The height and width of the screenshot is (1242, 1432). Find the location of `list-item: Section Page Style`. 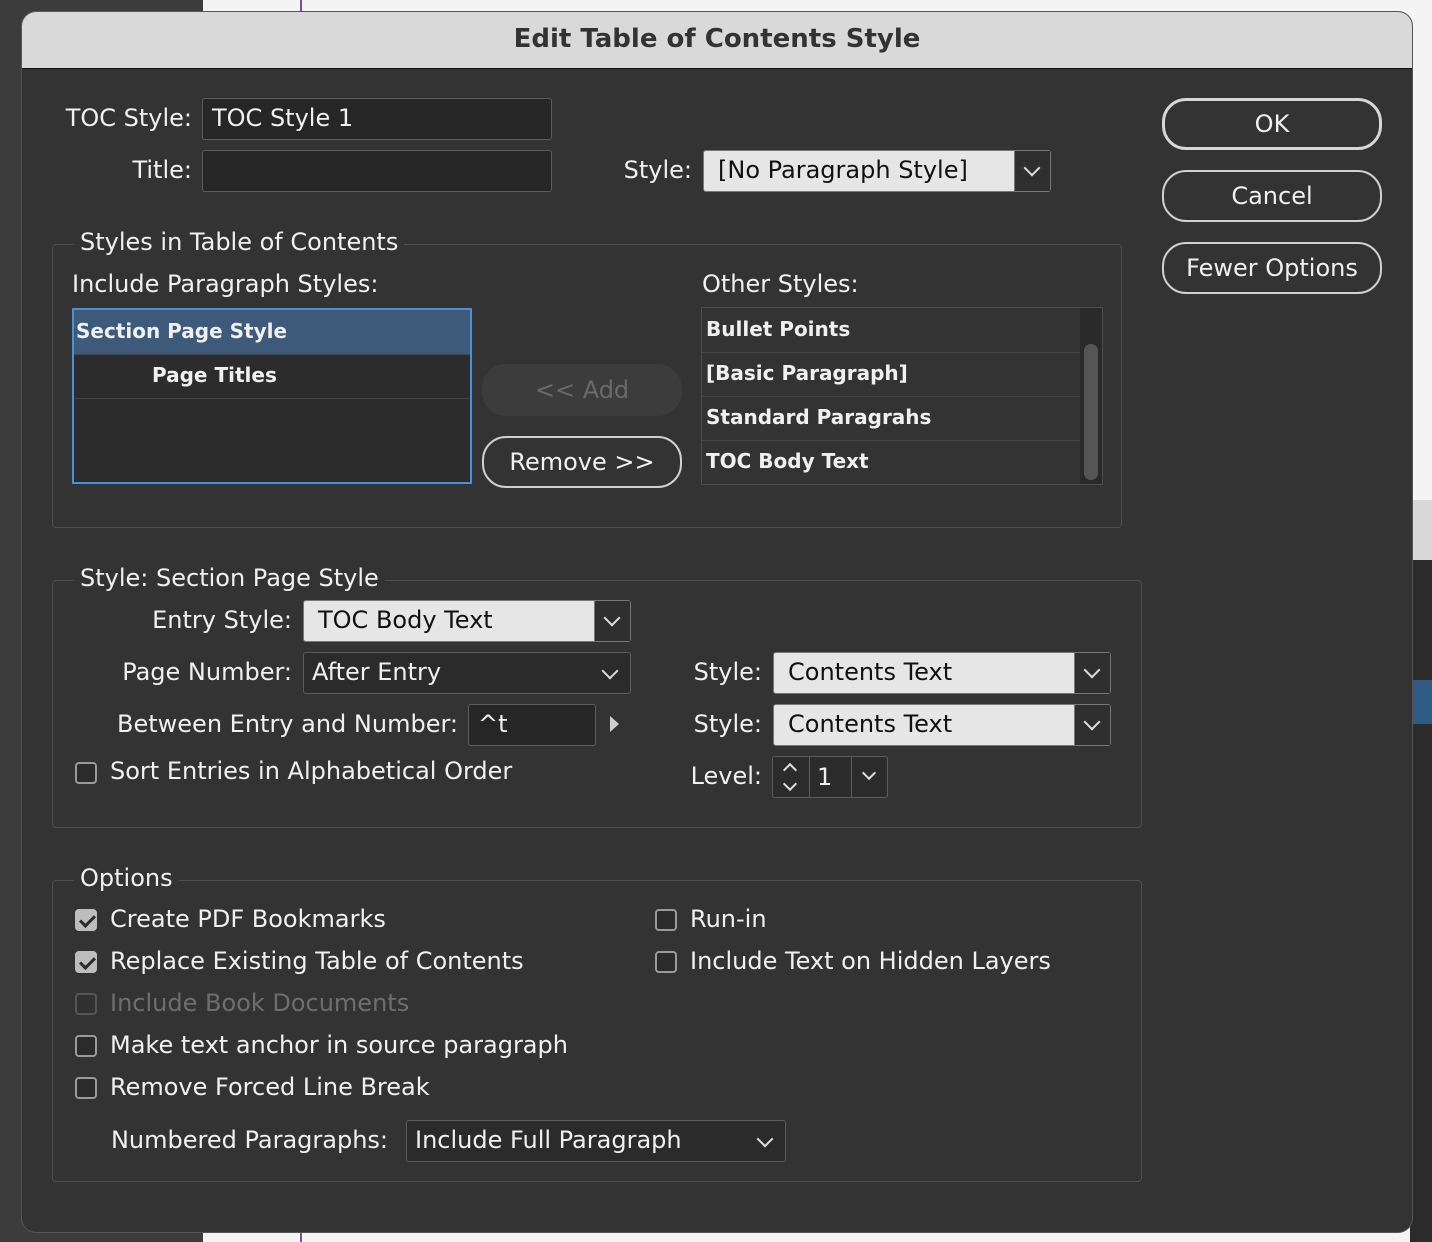

list-item: Section Page Style is located at coordinates (272, 332).